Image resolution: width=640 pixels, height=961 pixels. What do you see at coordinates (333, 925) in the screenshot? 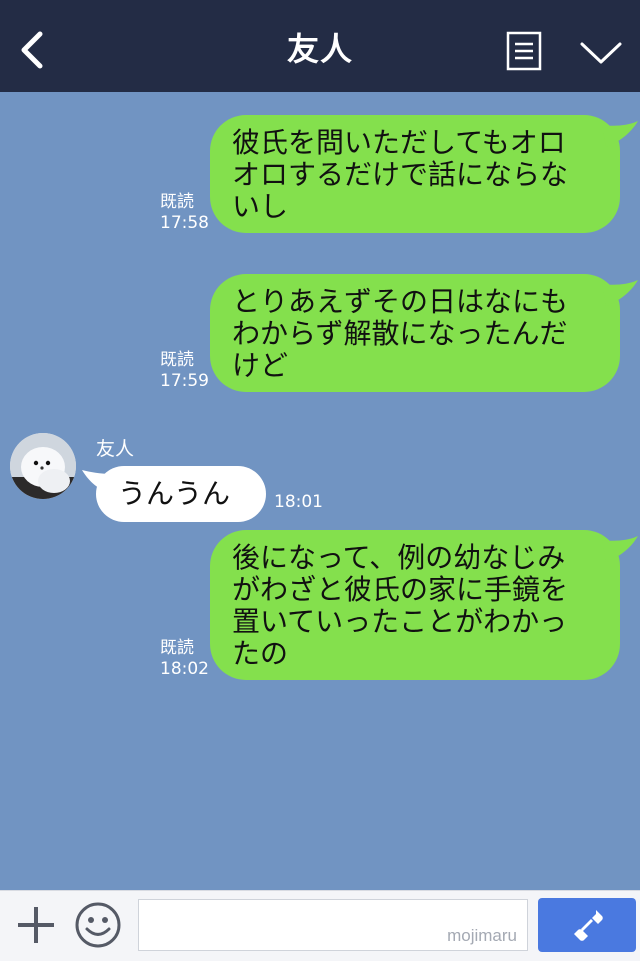
I see `message-input-field: mojimaru` at bounding box center [333, 925].